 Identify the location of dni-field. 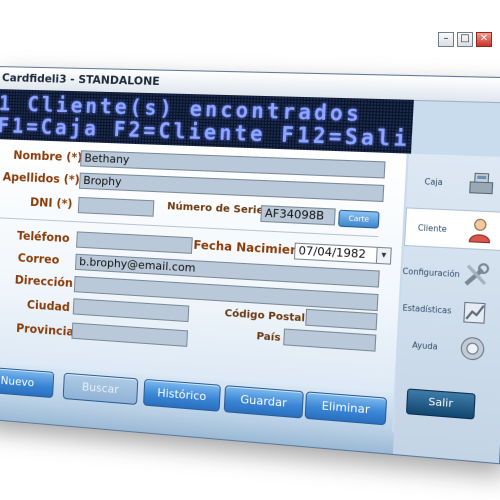
(116, 206).